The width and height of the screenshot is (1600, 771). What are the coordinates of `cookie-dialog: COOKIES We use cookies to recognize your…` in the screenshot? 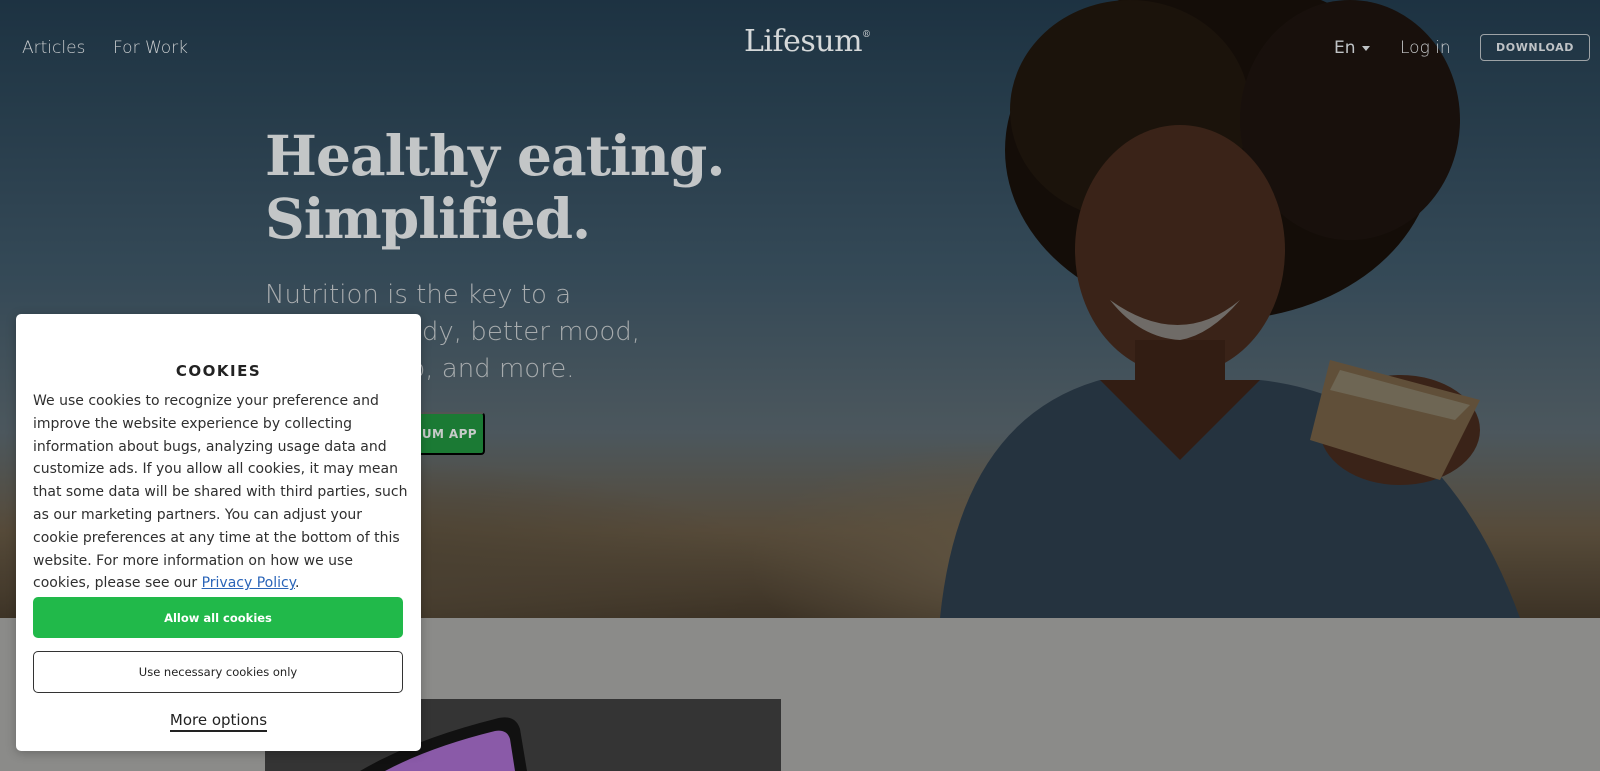 It's located at (218, 532).